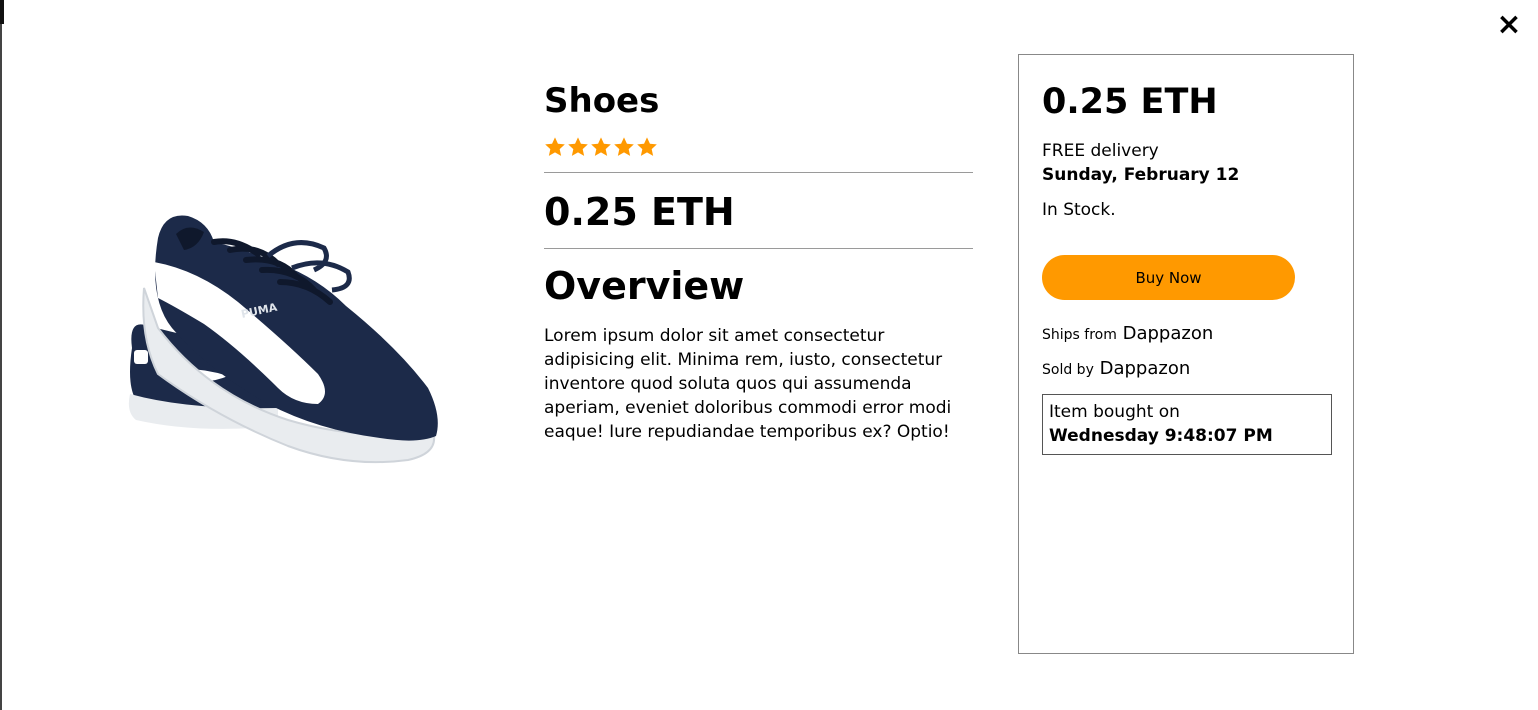 The image size is (1538, 710). Describe the element at coordinates (2, 12) in the screenshot. I see `window-edge-marker` at that location.